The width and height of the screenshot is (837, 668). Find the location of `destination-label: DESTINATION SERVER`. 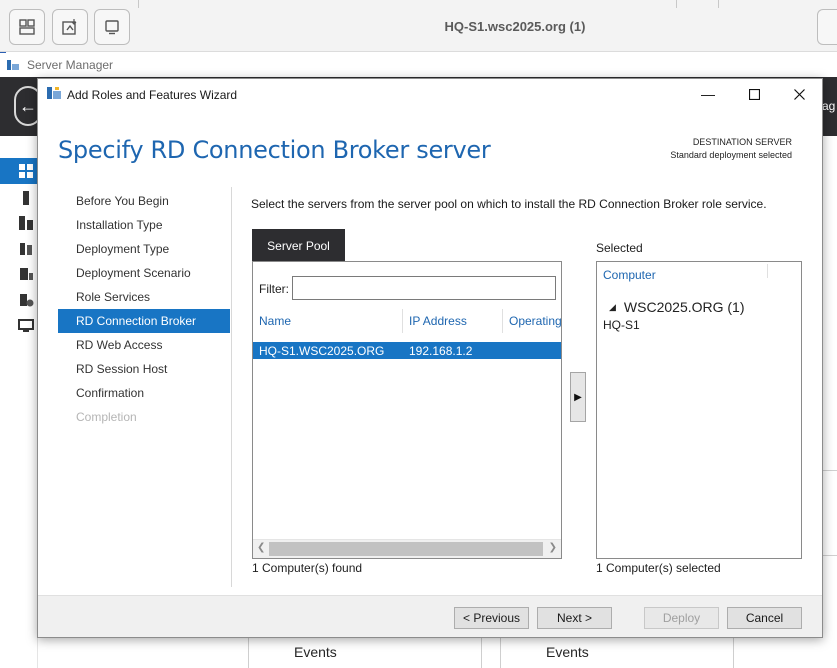

destination-label: DESTINATION SERVER is located at coordinates (742, 142).